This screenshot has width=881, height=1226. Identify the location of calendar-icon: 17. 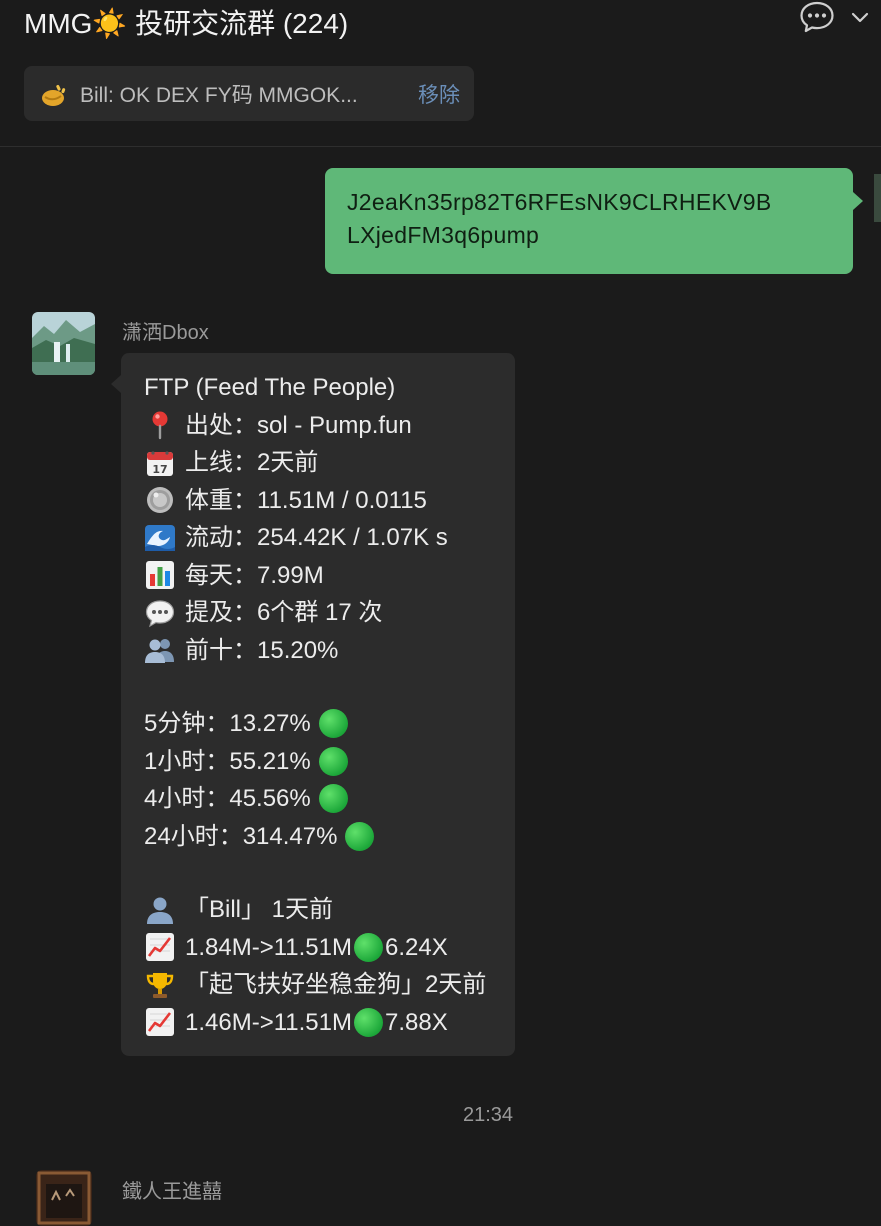
(160, 463).